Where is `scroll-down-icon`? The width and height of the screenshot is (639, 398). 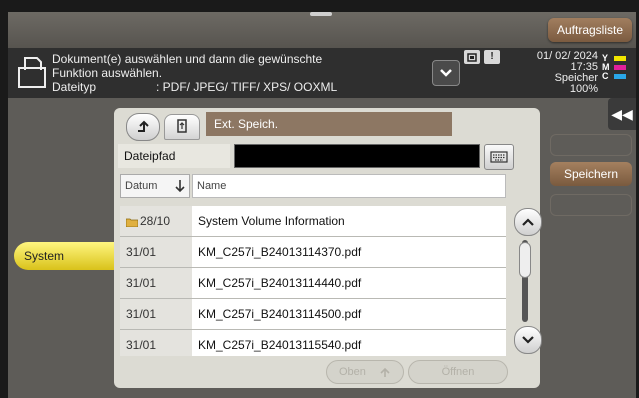
scroll-down-icon is located at coordinates (528, 340).